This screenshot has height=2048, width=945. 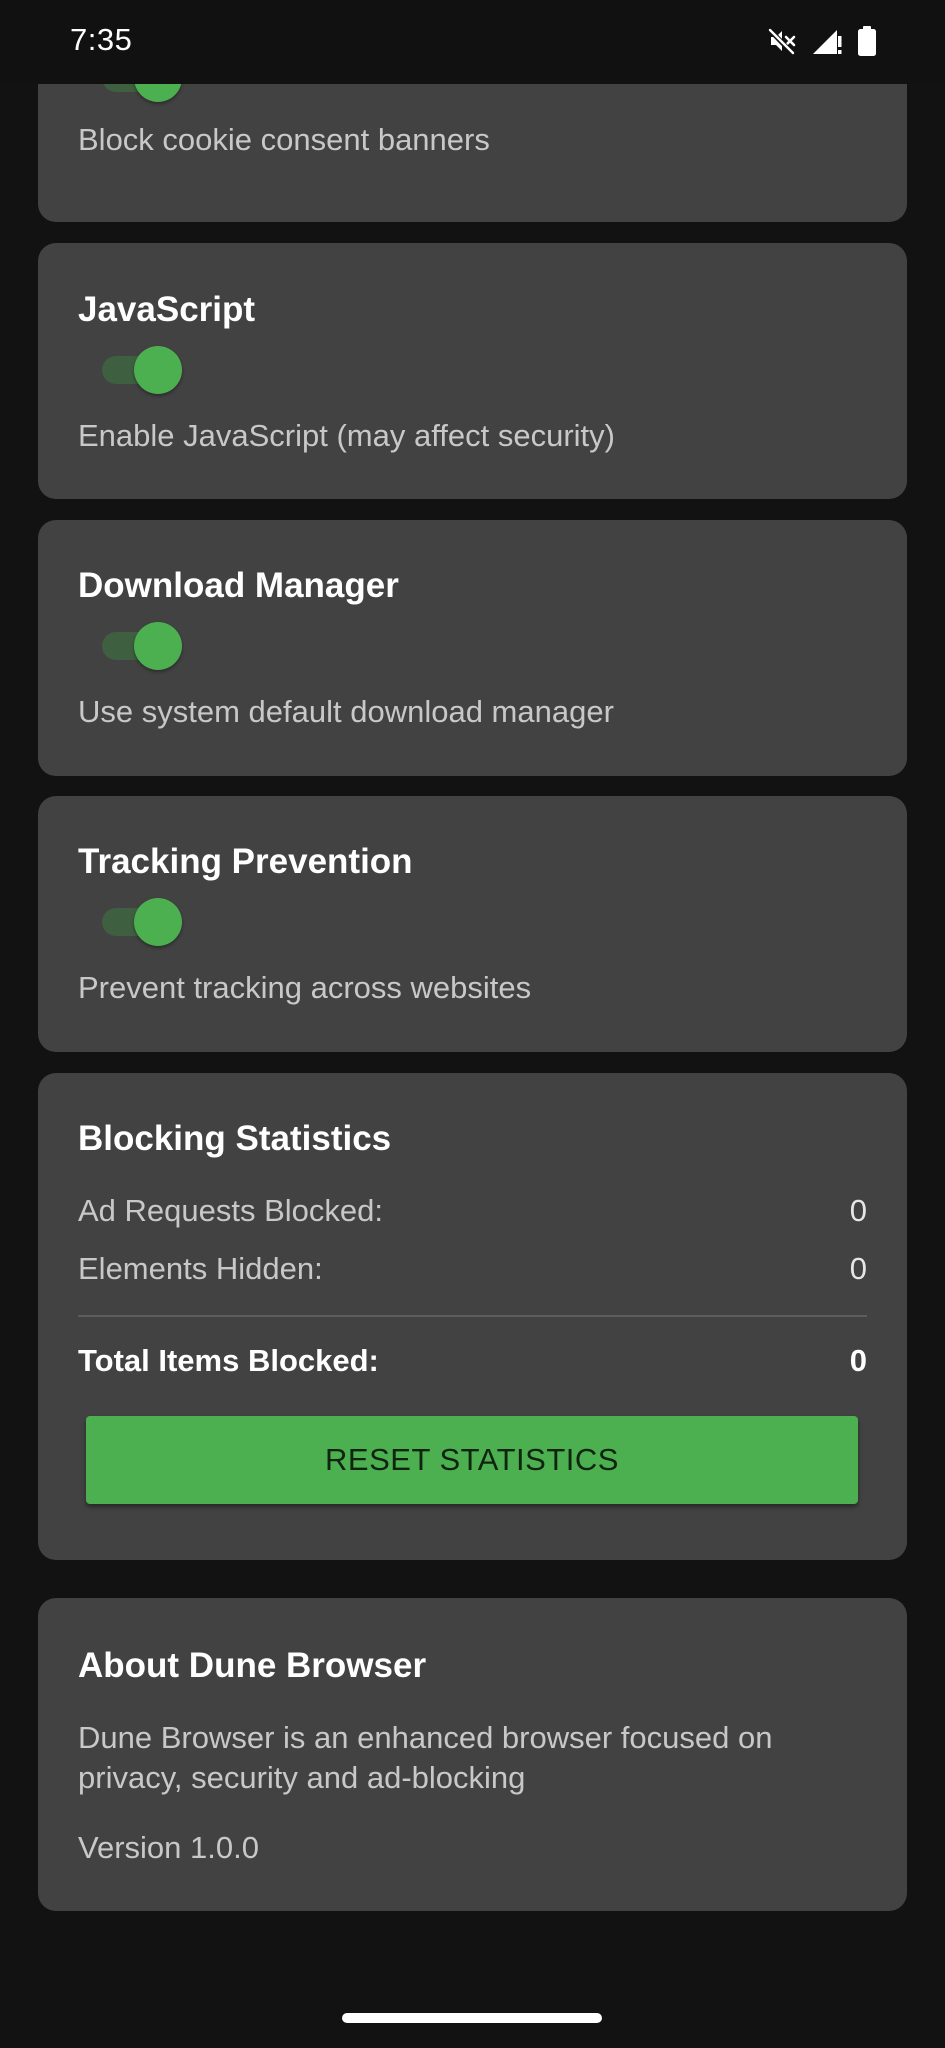 I want to click on signal-icon, so click(x=827, y=43).